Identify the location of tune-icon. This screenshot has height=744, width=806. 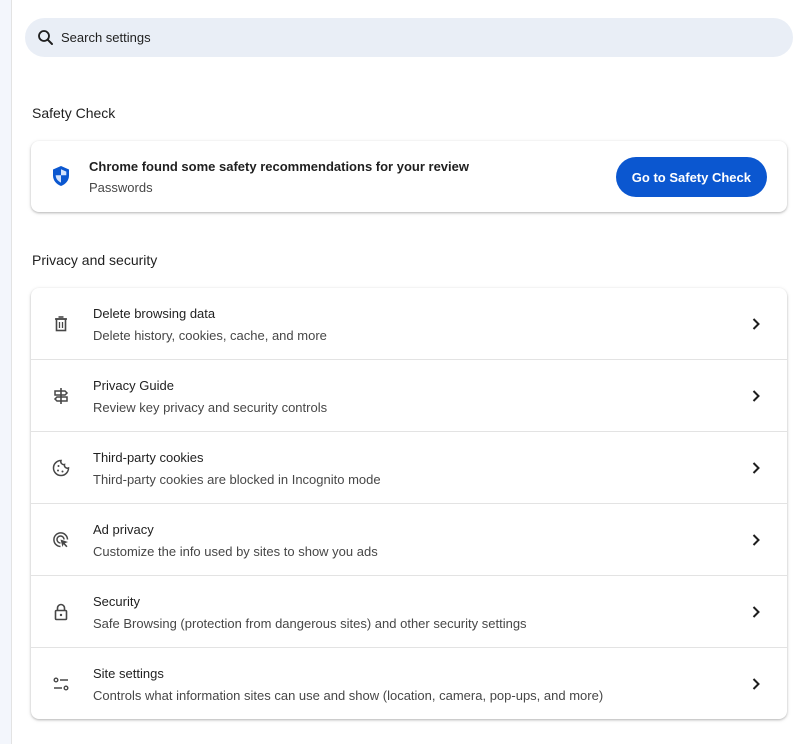
(61, 684).